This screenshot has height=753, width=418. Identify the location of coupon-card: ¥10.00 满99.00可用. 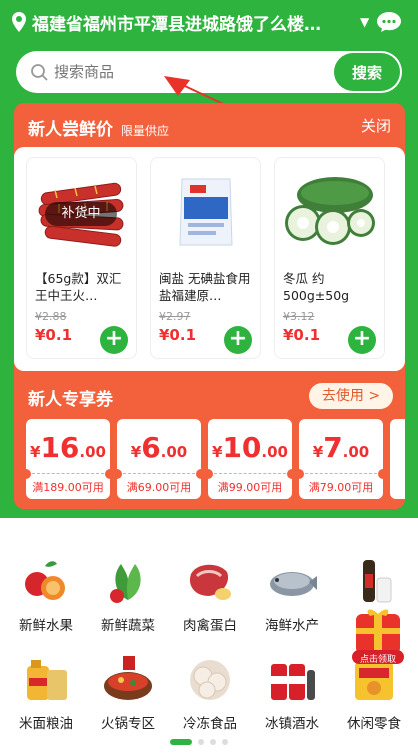
(250, 459).